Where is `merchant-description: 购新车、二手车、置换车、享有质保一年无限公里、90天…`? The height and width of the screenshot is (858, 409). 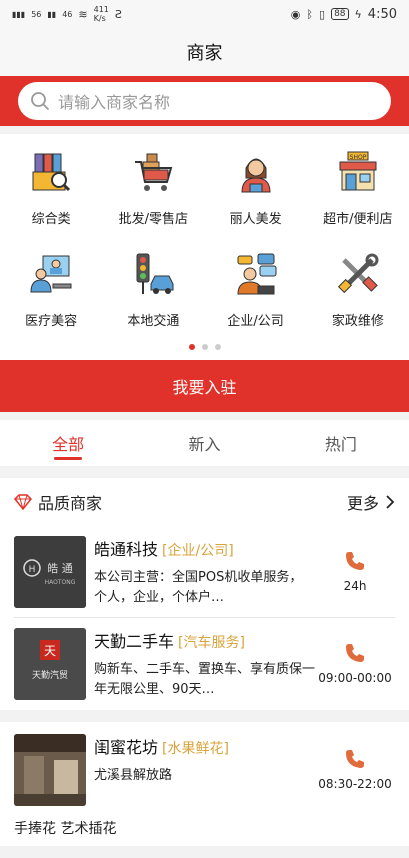 merchant-description: 购新车、二手车、置换车、享有质保一年无限公里、90天… is located at coordinates (204, 679).